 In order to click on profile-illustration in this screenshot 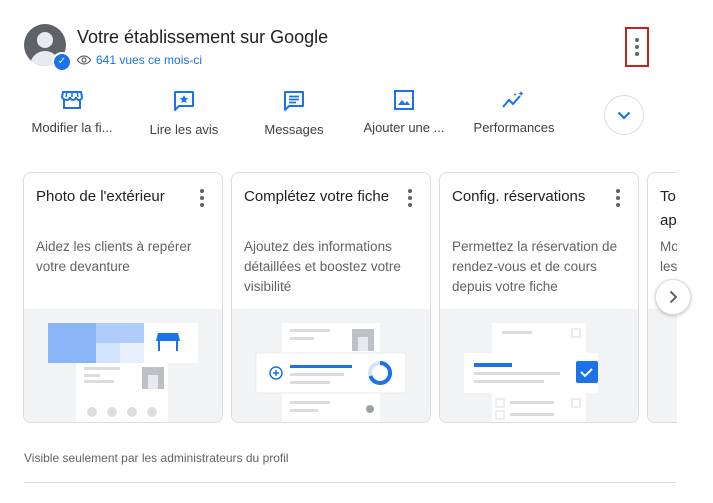, I will do `click(331, 365)`.